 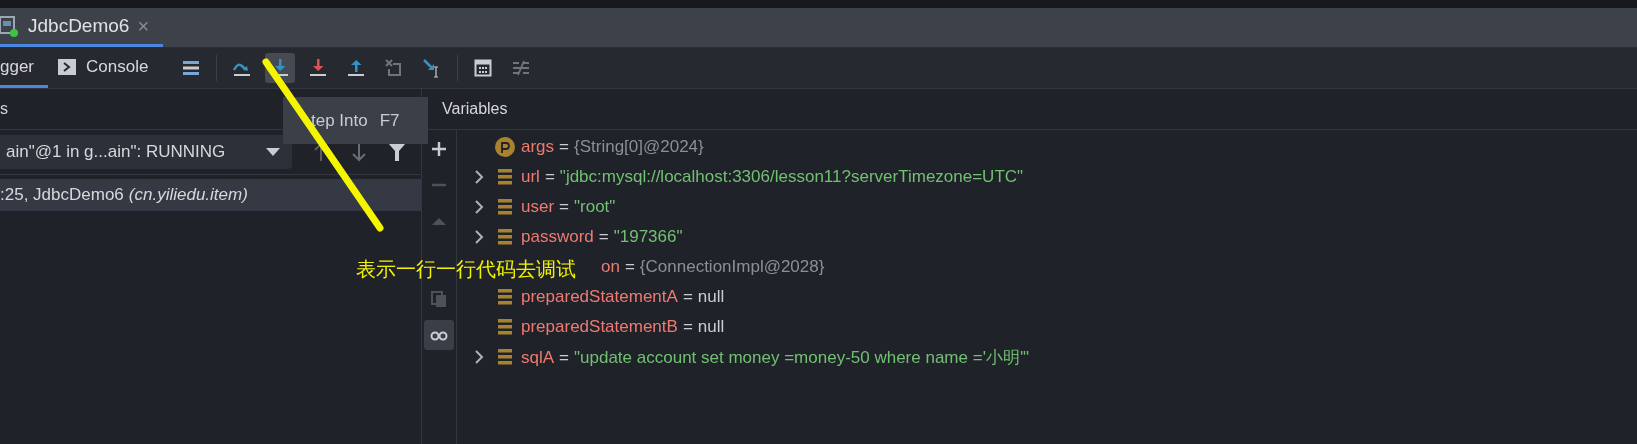 What do you see at coordinates (24, 68) in the screenshot?
I see `debugger-tab: gger` at bounding box center [24, 68].